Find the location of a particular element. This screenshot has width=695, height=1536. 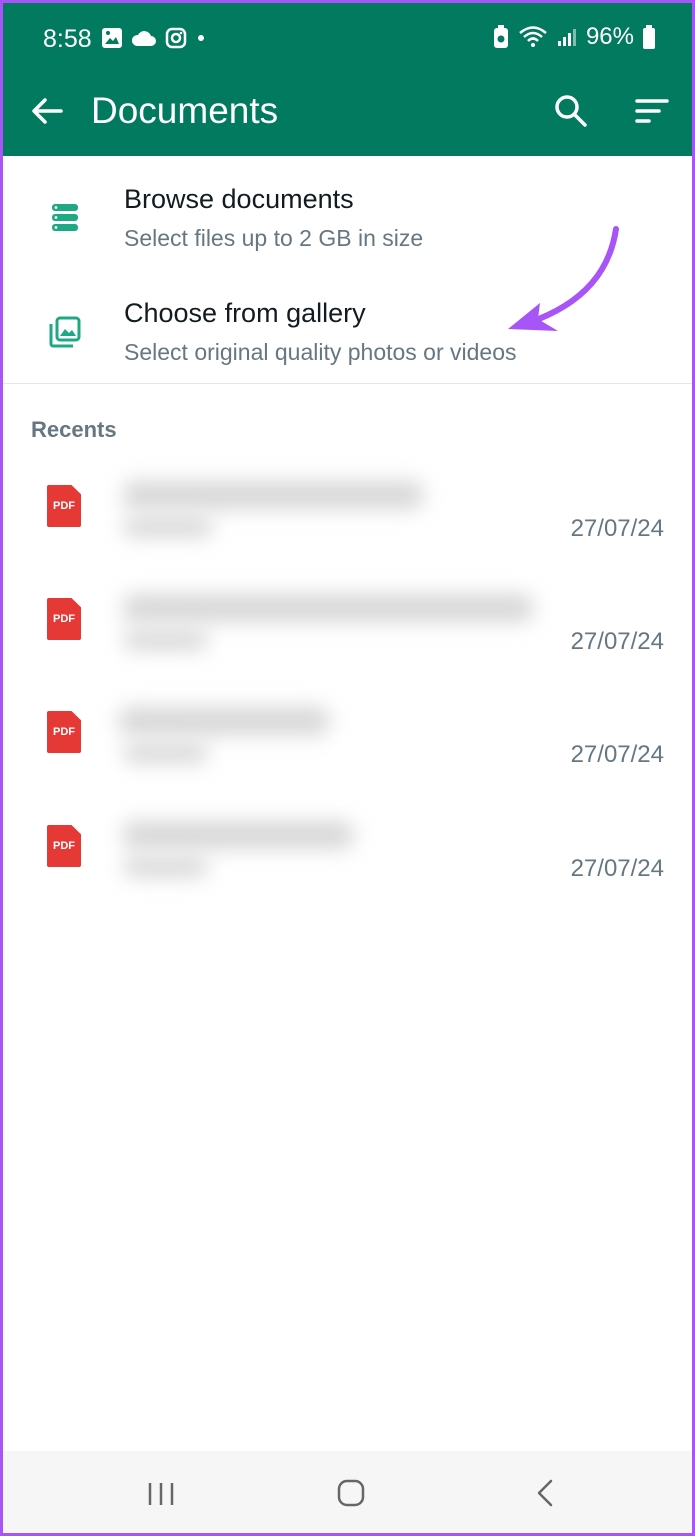

divider is located at coordinates (347, 383).